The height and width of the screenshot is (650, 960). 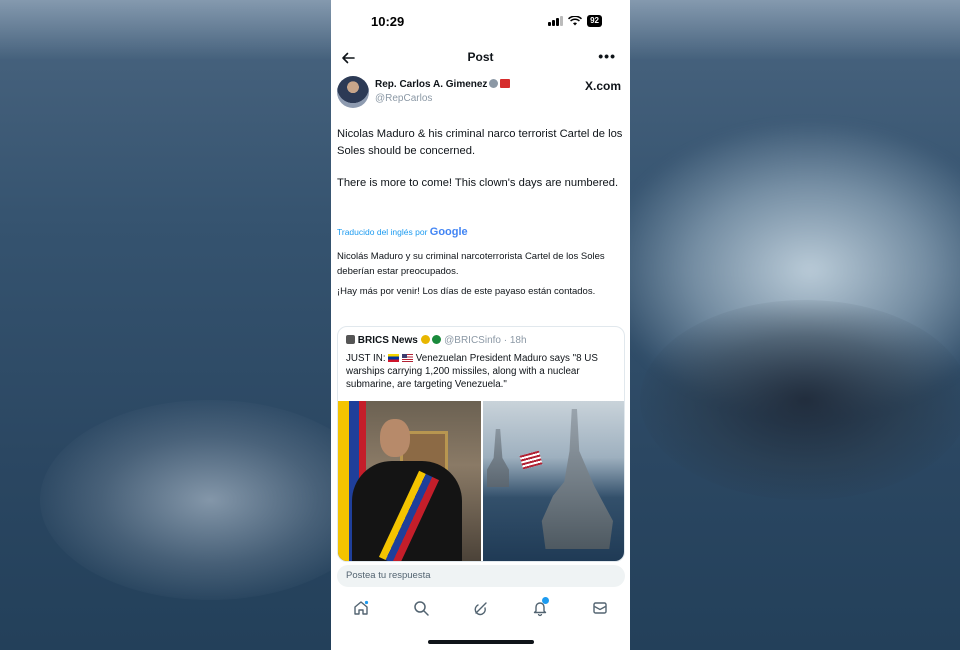 I want to click on avatar, so click(x=353, y=92).